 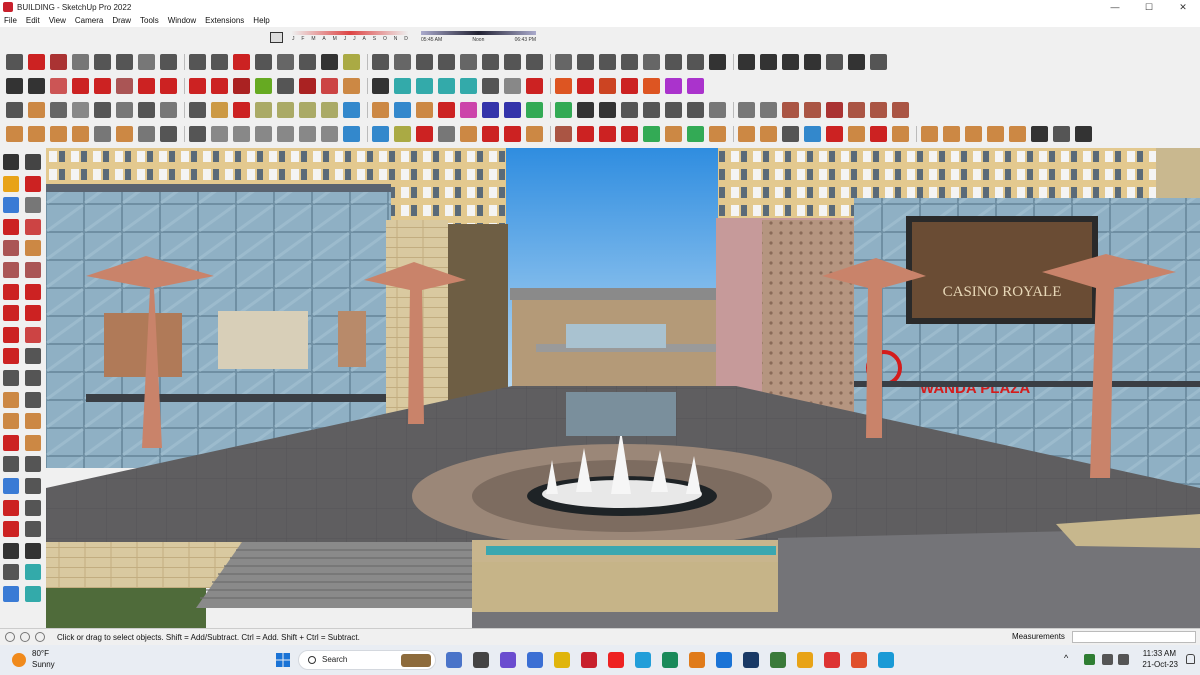 What do you see at coordinates (10, 637) in the screenshot?
I see `info-icon` at bounding box center [10, 637].